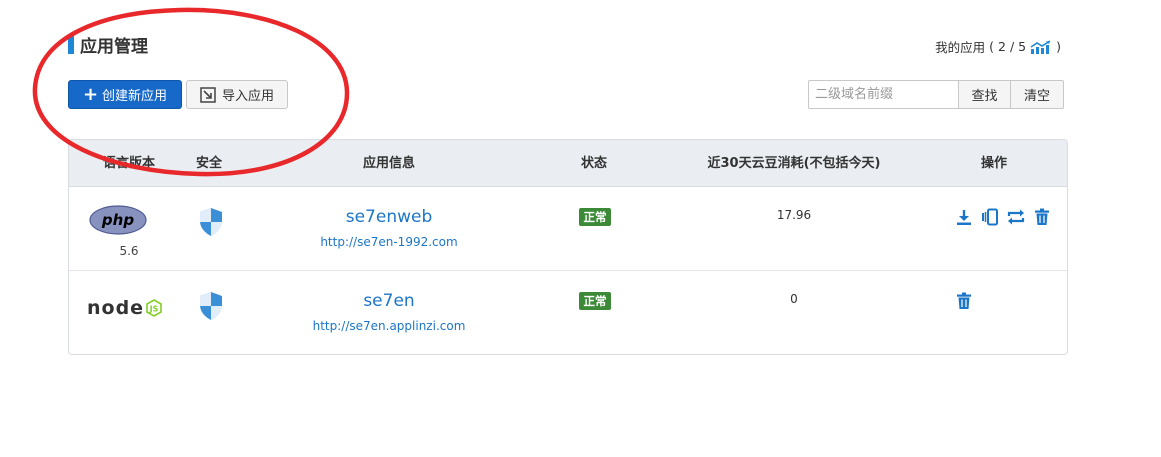 This screenshot has width=1161, height=457. Describe the element at coordinates (247, 96) in the screenshot. I see `import-app-label: 导入应用` at that location.